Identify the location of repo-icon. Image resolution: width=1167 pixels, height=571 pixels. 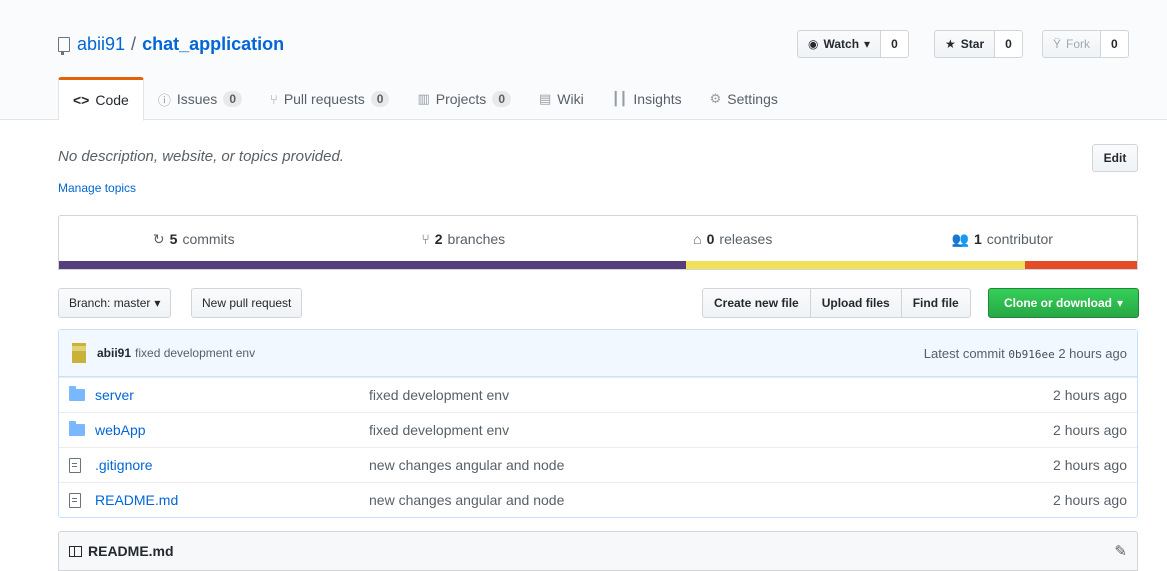
(64, 46).